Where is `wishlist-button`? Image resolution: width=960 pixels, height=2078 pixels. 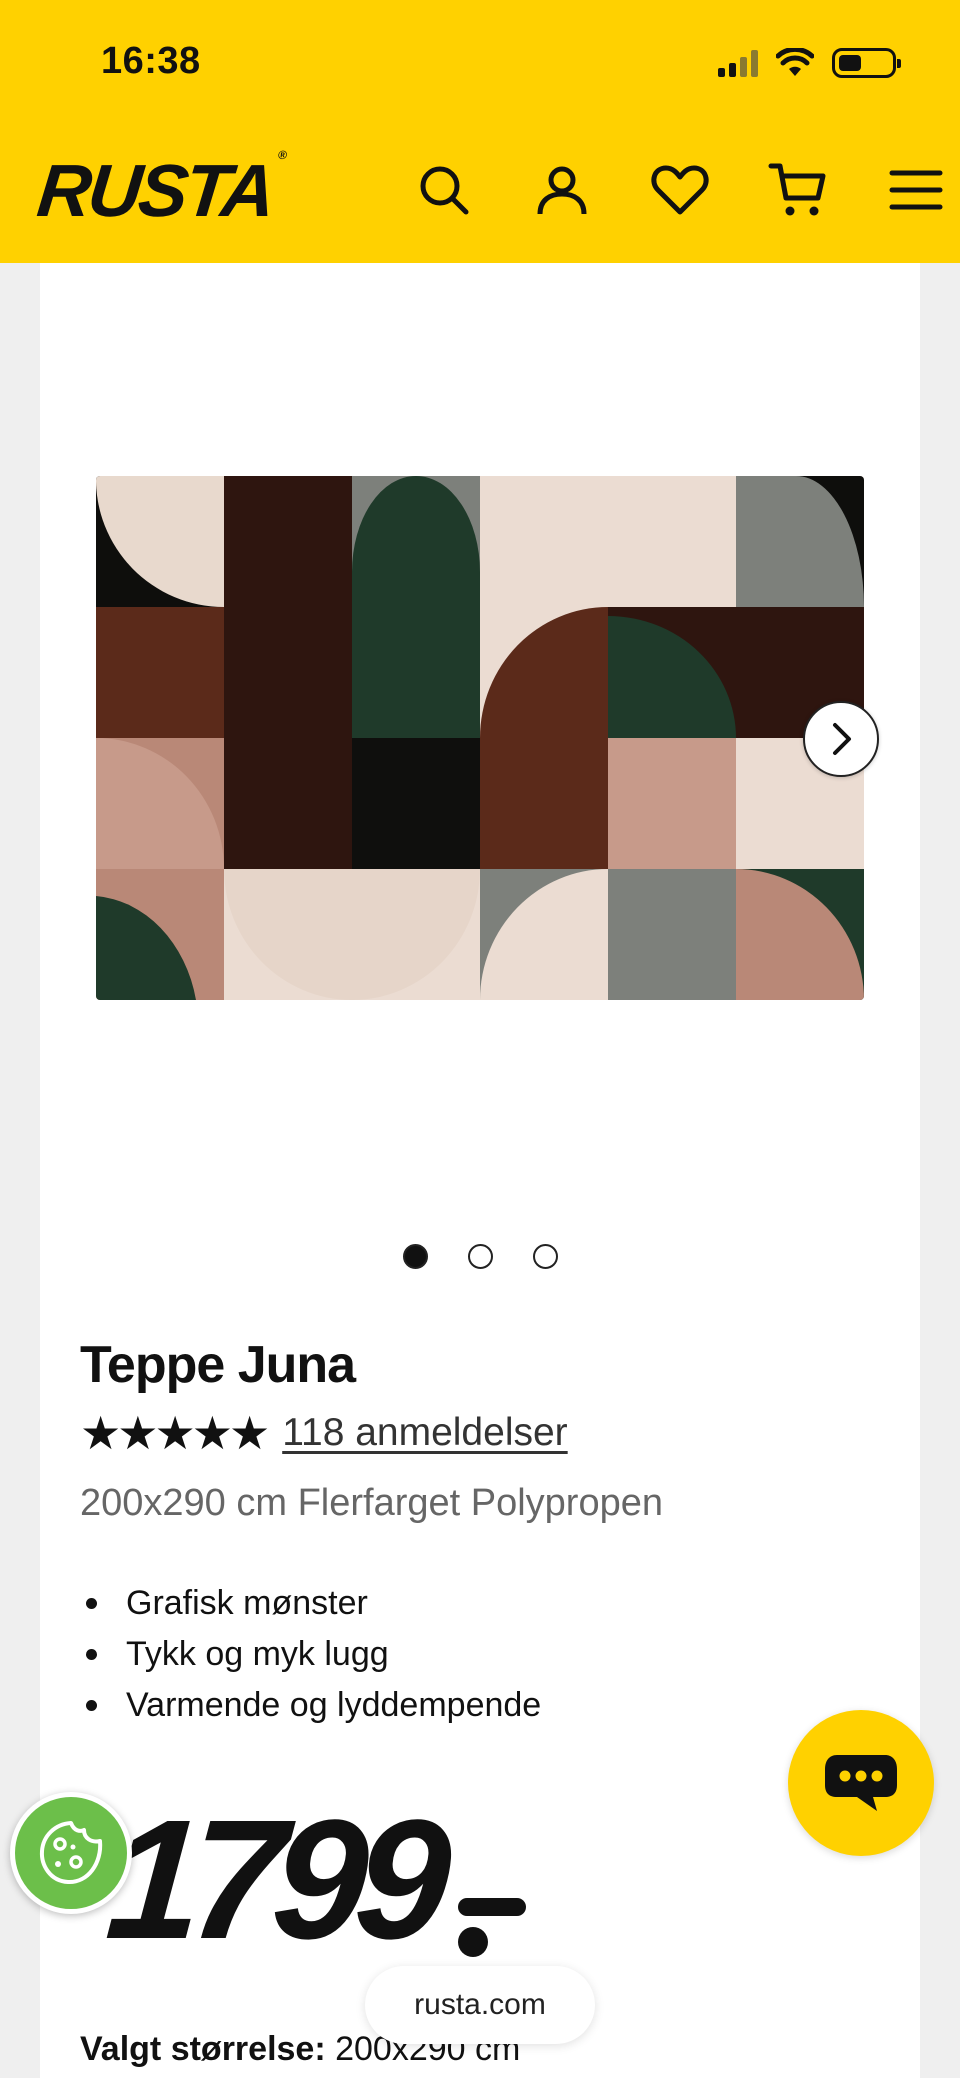 wishlist-button is located at coordinates (680, 190).